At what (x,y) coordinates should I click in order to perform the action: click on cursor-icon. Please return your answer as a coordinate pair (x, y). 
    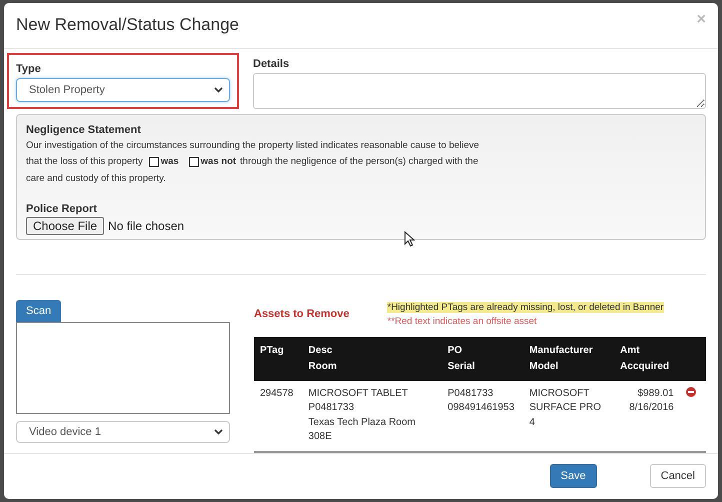
    Looking at the image, I should click on (409, 238).